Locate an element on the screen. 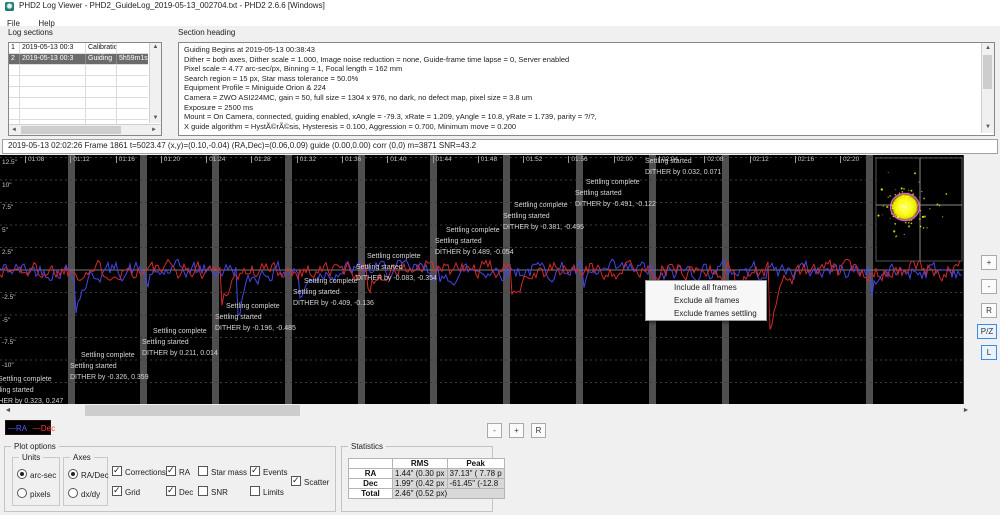  zoom-out-button: - is located at coordinates (494, 430).